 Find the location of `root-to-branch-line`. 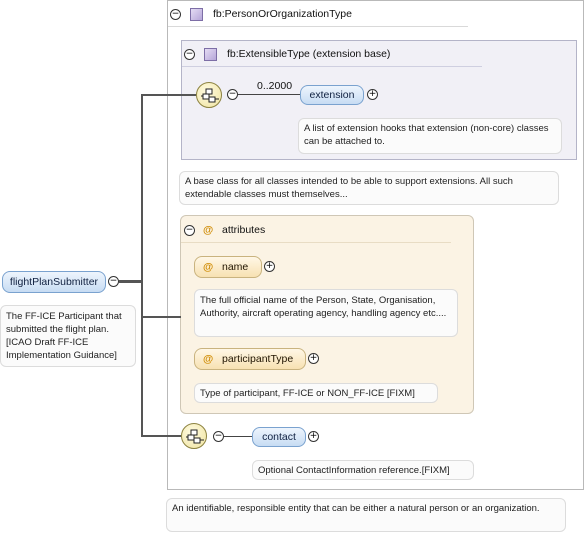

root-to-branch-line is located at coordinates (131, 281).